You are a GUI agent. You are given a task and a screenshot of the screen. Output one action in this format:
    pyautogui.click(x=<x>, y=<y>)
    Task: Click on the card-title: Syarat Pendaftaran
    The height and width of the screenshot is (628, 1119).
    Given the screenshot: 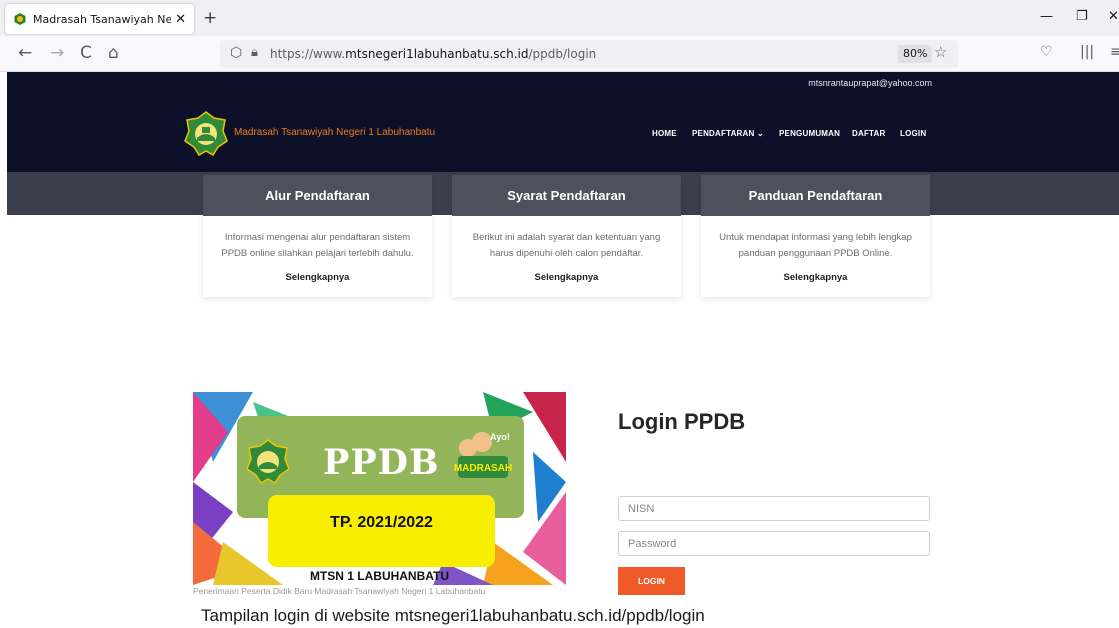 What is the action you would take?
    pyautogui.click(x=566, y=195)
    